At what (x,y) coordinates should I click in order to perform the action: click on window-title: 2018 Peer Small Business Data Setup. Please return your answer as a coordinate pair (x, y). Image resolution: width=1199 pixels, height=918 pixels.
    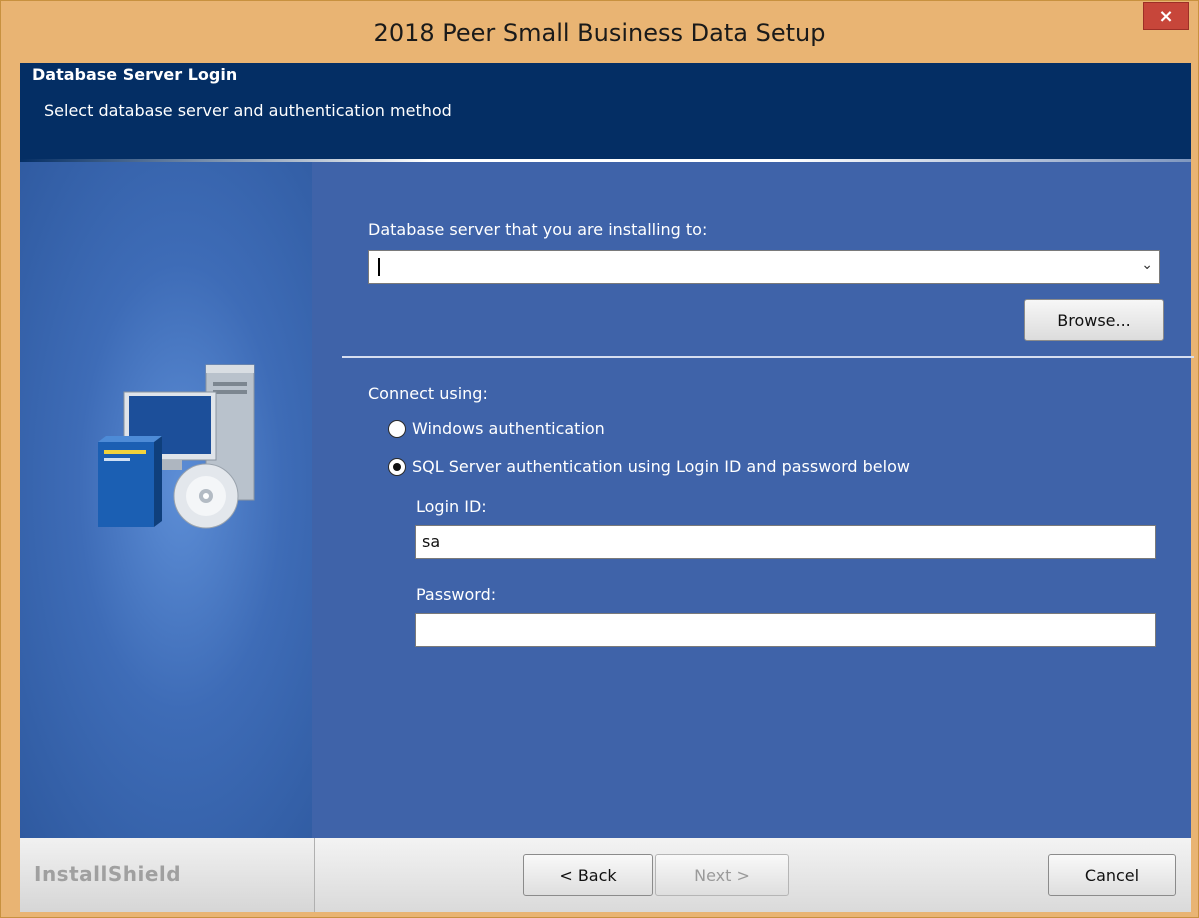
    Looking at the image, I should click on (599, 33).